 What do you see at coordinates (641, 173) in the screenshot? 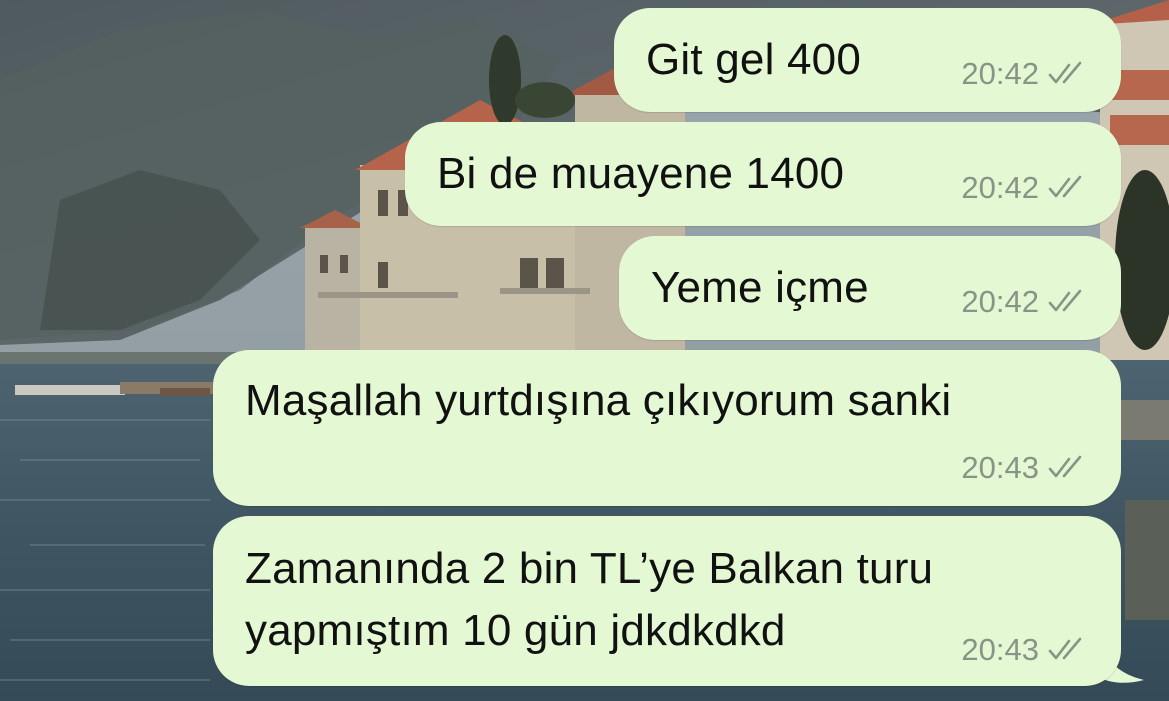
I see `message-text: Bi de muayene 1400` at bounding box center [641, 173].